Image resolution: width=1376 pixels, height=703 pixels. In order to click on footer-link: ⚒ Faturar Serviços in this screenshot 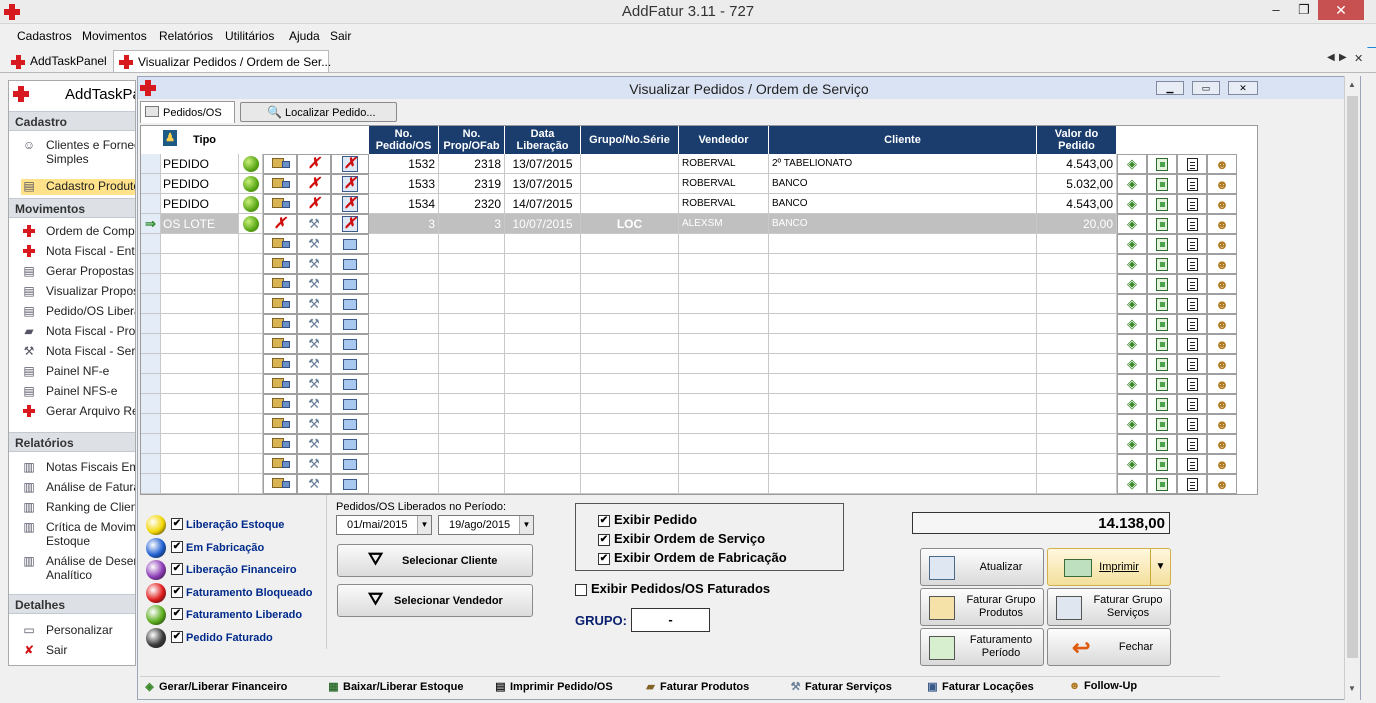, I will do `click(840, 686)`.